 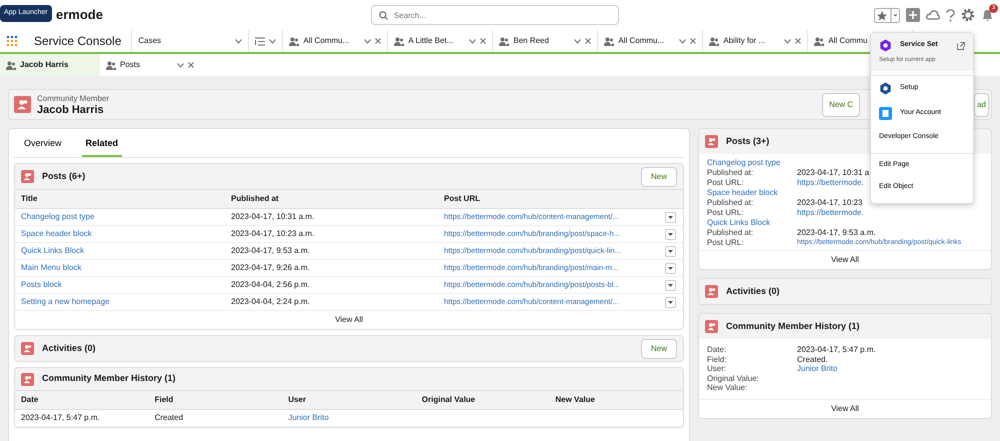 What do you see at coordinates (733, 378) in the screenshot?
I see `field-label: Original Value:` at bounding box center [733, 378].